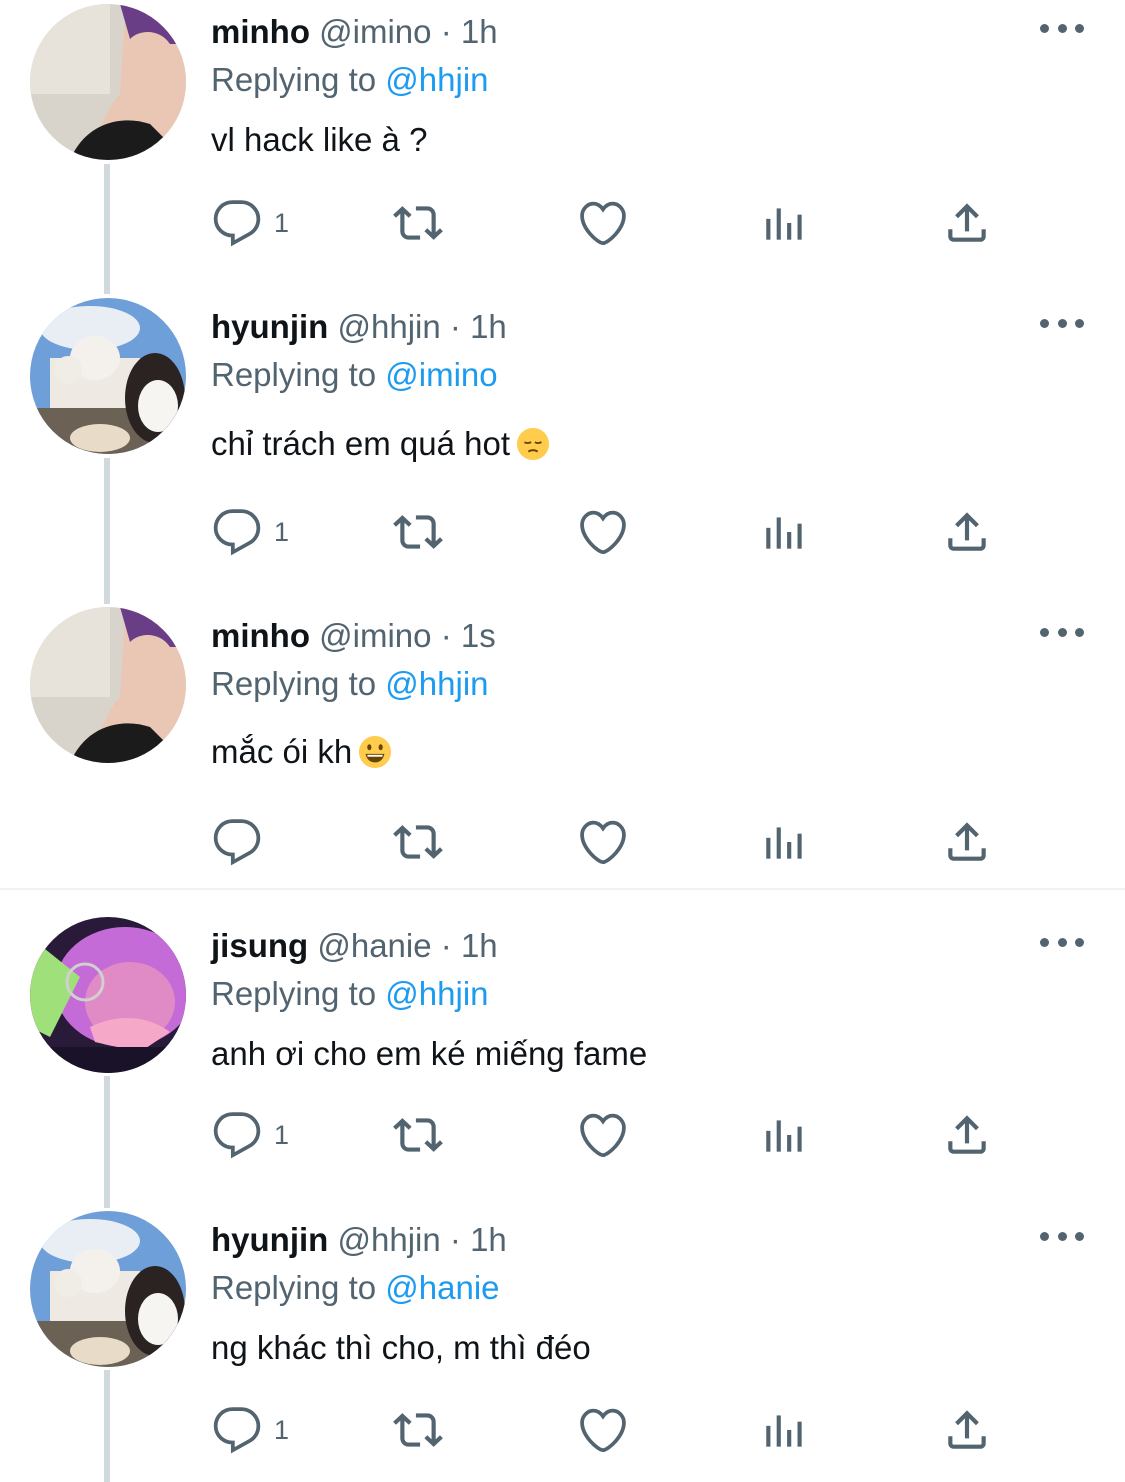 This screenshot has width=1125, height=1482. Describe the element at coordinates (259, 945) in the screenshot. I see `display-name: jisung` at that location.